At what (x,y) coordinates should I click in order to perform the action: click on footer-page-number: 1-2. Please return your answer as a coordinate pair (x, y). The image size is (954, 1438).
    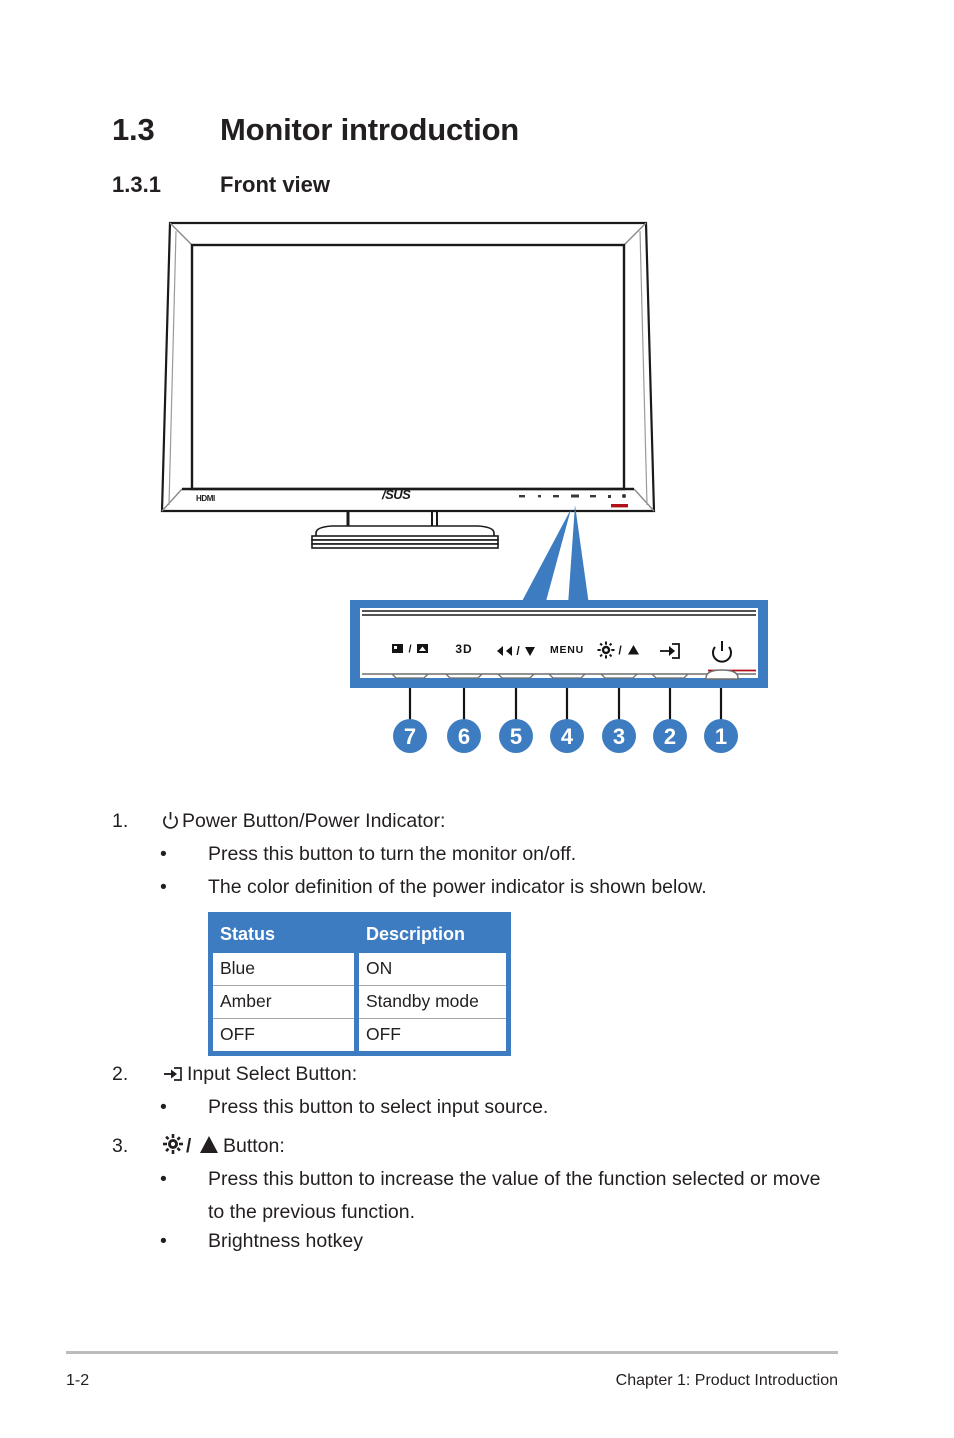
    Looking at the image, I should click on (78, 1380).